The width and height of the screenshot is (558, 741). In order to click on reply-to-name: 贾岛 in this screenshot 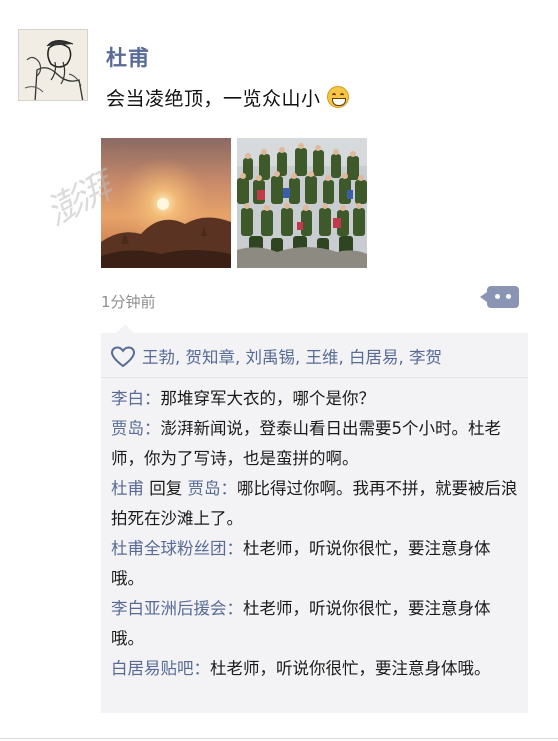, I will do `click(204, 488)`.